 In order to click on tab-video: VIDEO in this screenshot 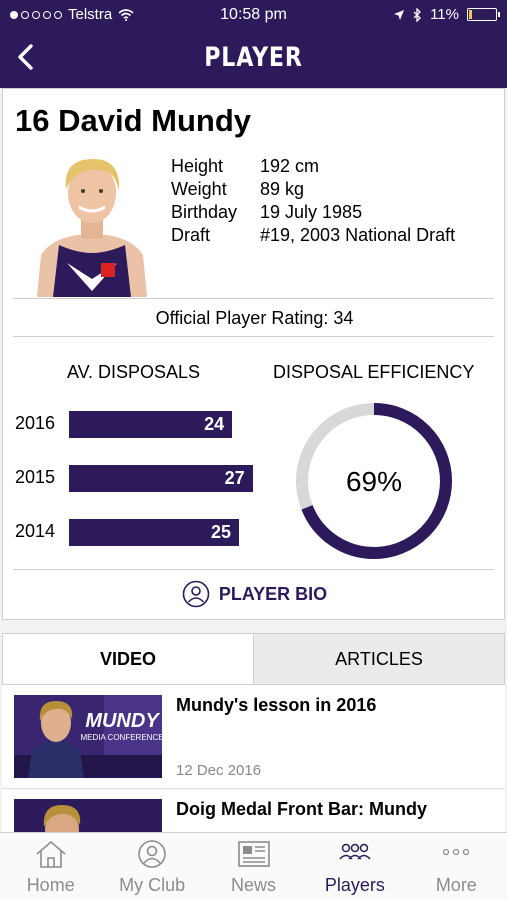, I will do `click(128, 659)`.